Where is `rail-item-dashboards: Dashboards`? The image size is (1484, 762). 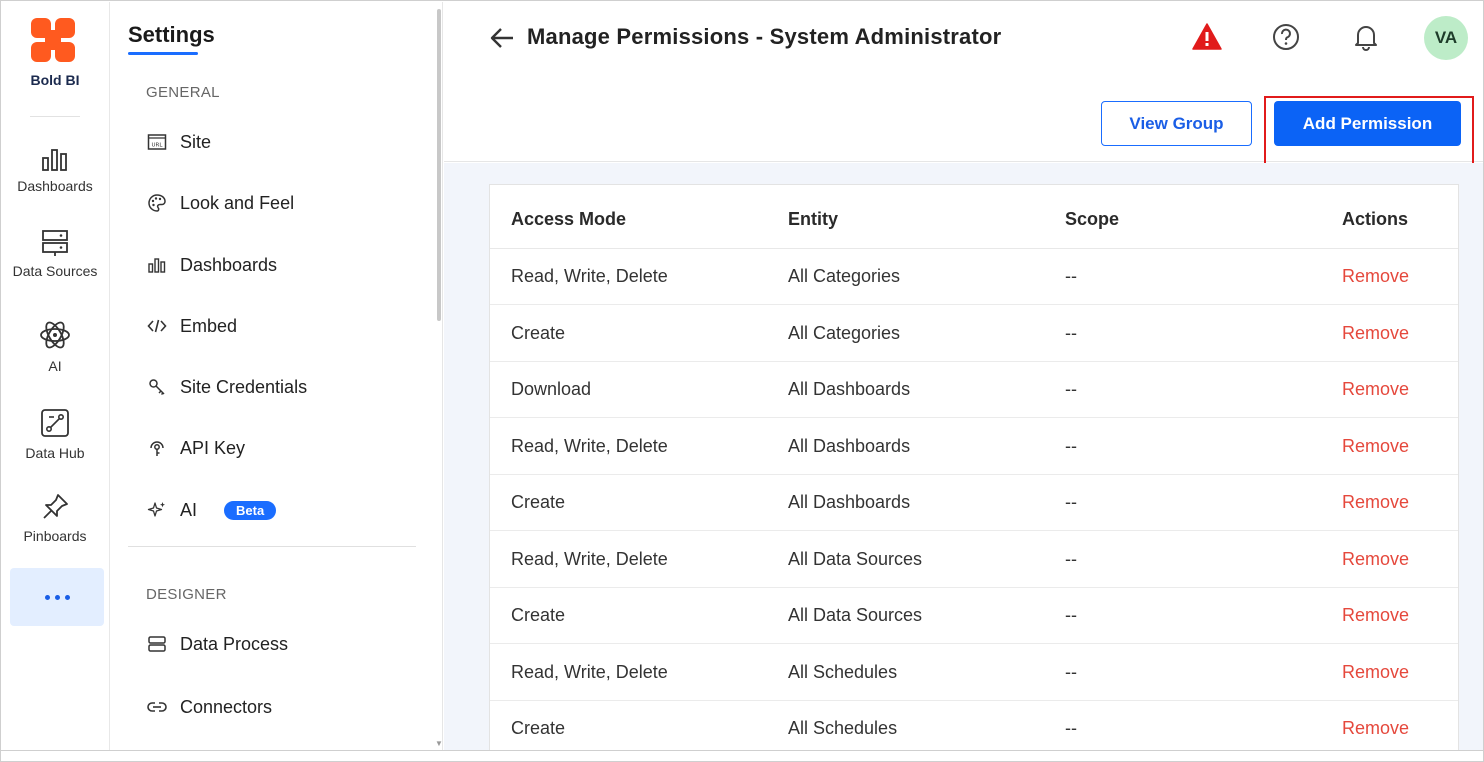 rail-item-dashboards: Dashboards is located at coordinates (55, 170).